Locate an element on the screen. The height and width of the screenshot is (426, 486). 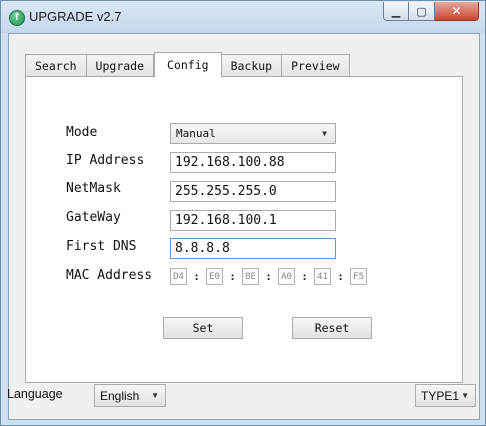
mac-segment-4: A0 is located at coordinates (286, 276).